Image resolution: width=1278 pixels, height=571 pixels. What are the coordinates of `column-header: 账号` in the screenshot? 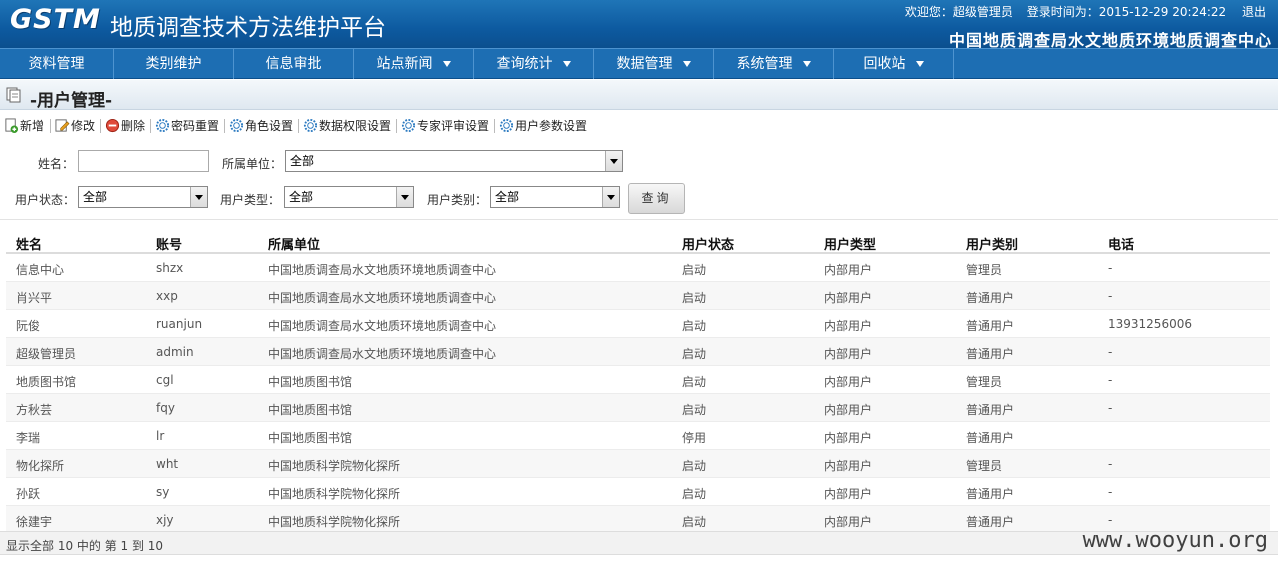 It's located at (169, 243).